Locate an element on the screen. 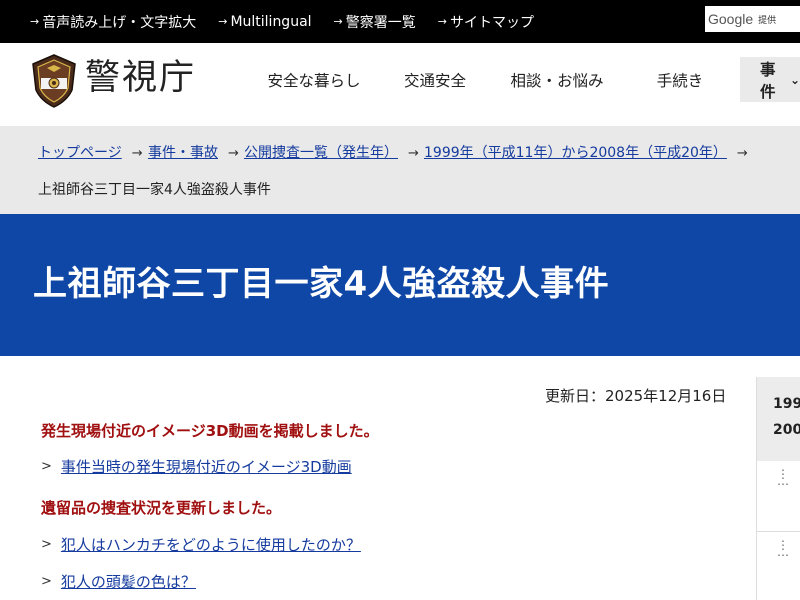 The image size is (800, 600). nav-incidents: 事件 ⌄ is located at coordinates (770, 79).